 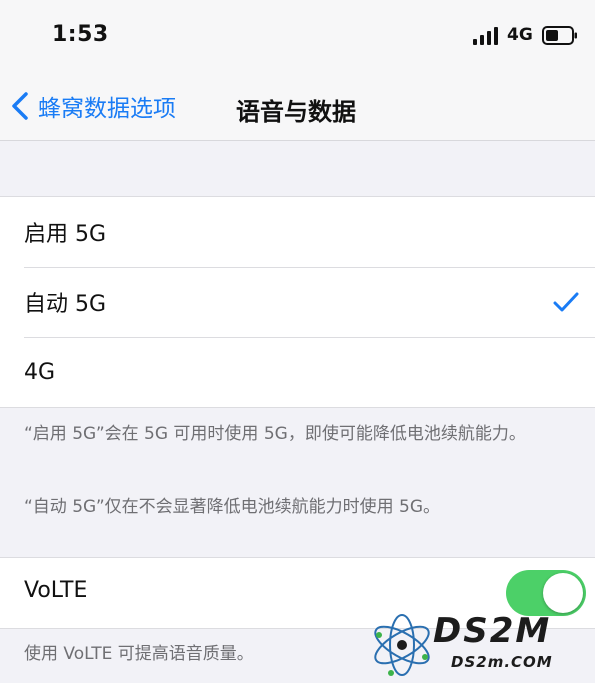 I want to click on navigation-bar: 蜂窝数据选项 语音与数据, so click(x=297, y=106).